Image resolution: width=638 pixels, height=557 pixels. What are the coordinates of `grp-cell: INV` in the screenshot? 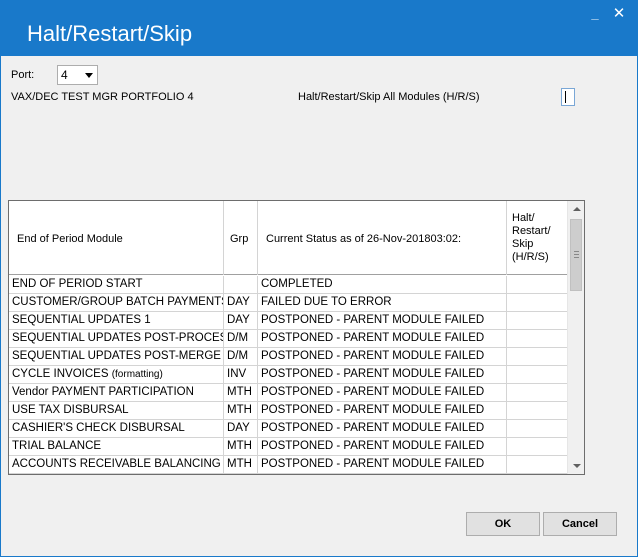 It's located at (241, 375).